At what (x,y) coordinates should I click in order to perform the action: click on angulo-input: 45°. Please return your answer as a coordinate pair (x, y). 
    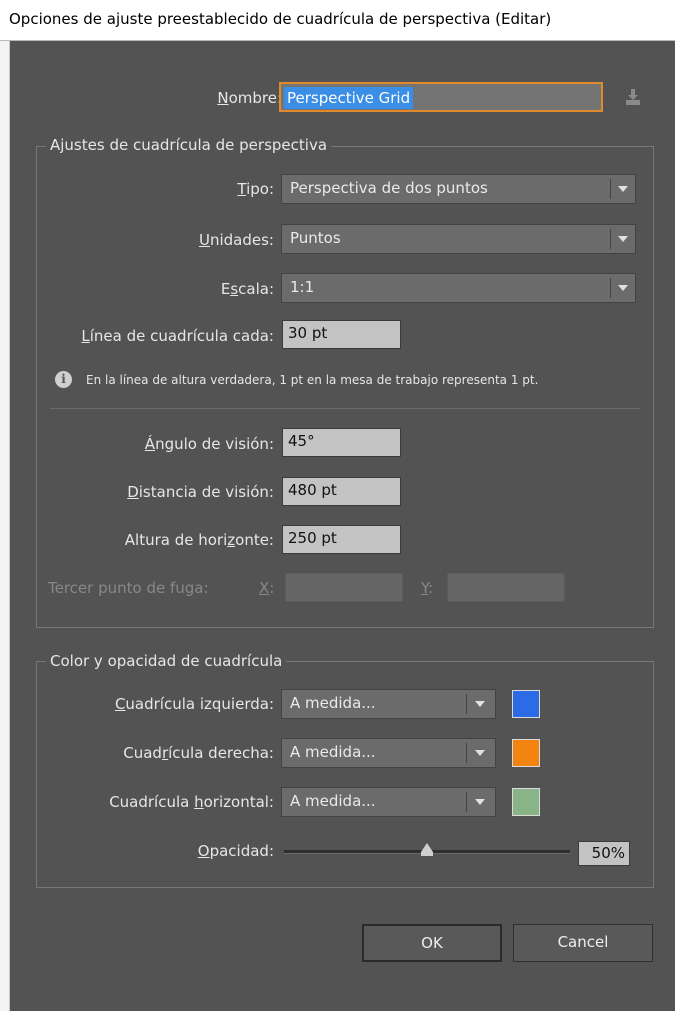
    Looking at the image, I should click on (341, 442).